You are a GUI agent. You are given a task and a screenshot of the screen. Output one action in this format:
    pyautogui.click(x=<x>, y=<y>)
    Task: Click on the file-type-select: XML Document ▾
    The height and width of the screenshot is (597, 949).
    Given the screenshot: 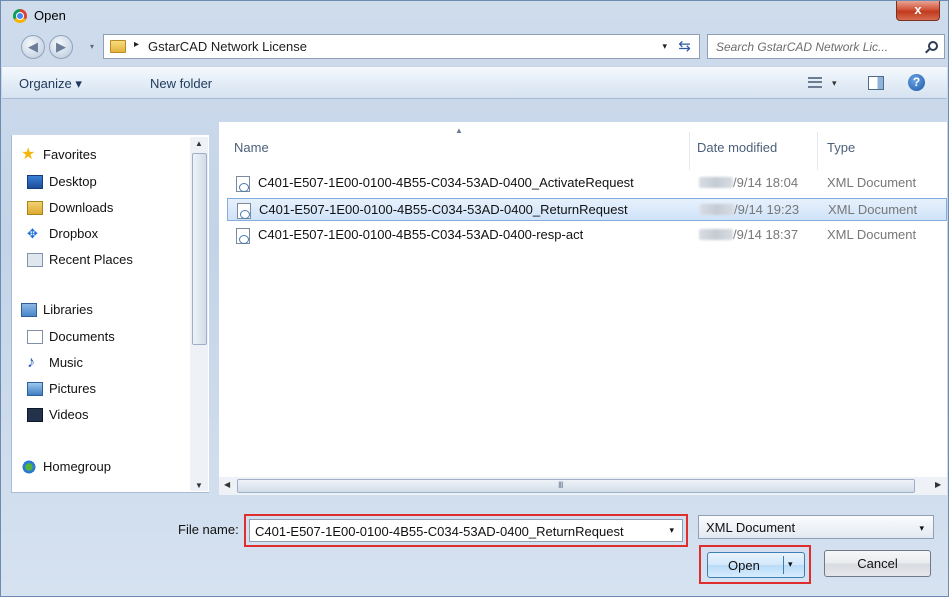 What is the action you would take?
    pyautogui.click(x=816, y=527)
    